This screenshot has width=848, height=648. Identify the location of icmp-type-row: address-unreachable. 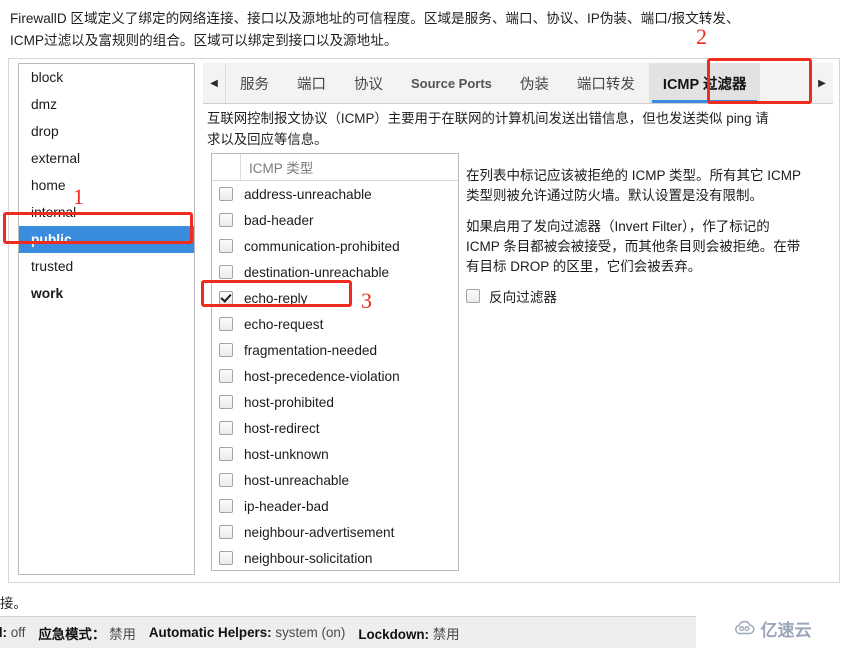
(335, 194).